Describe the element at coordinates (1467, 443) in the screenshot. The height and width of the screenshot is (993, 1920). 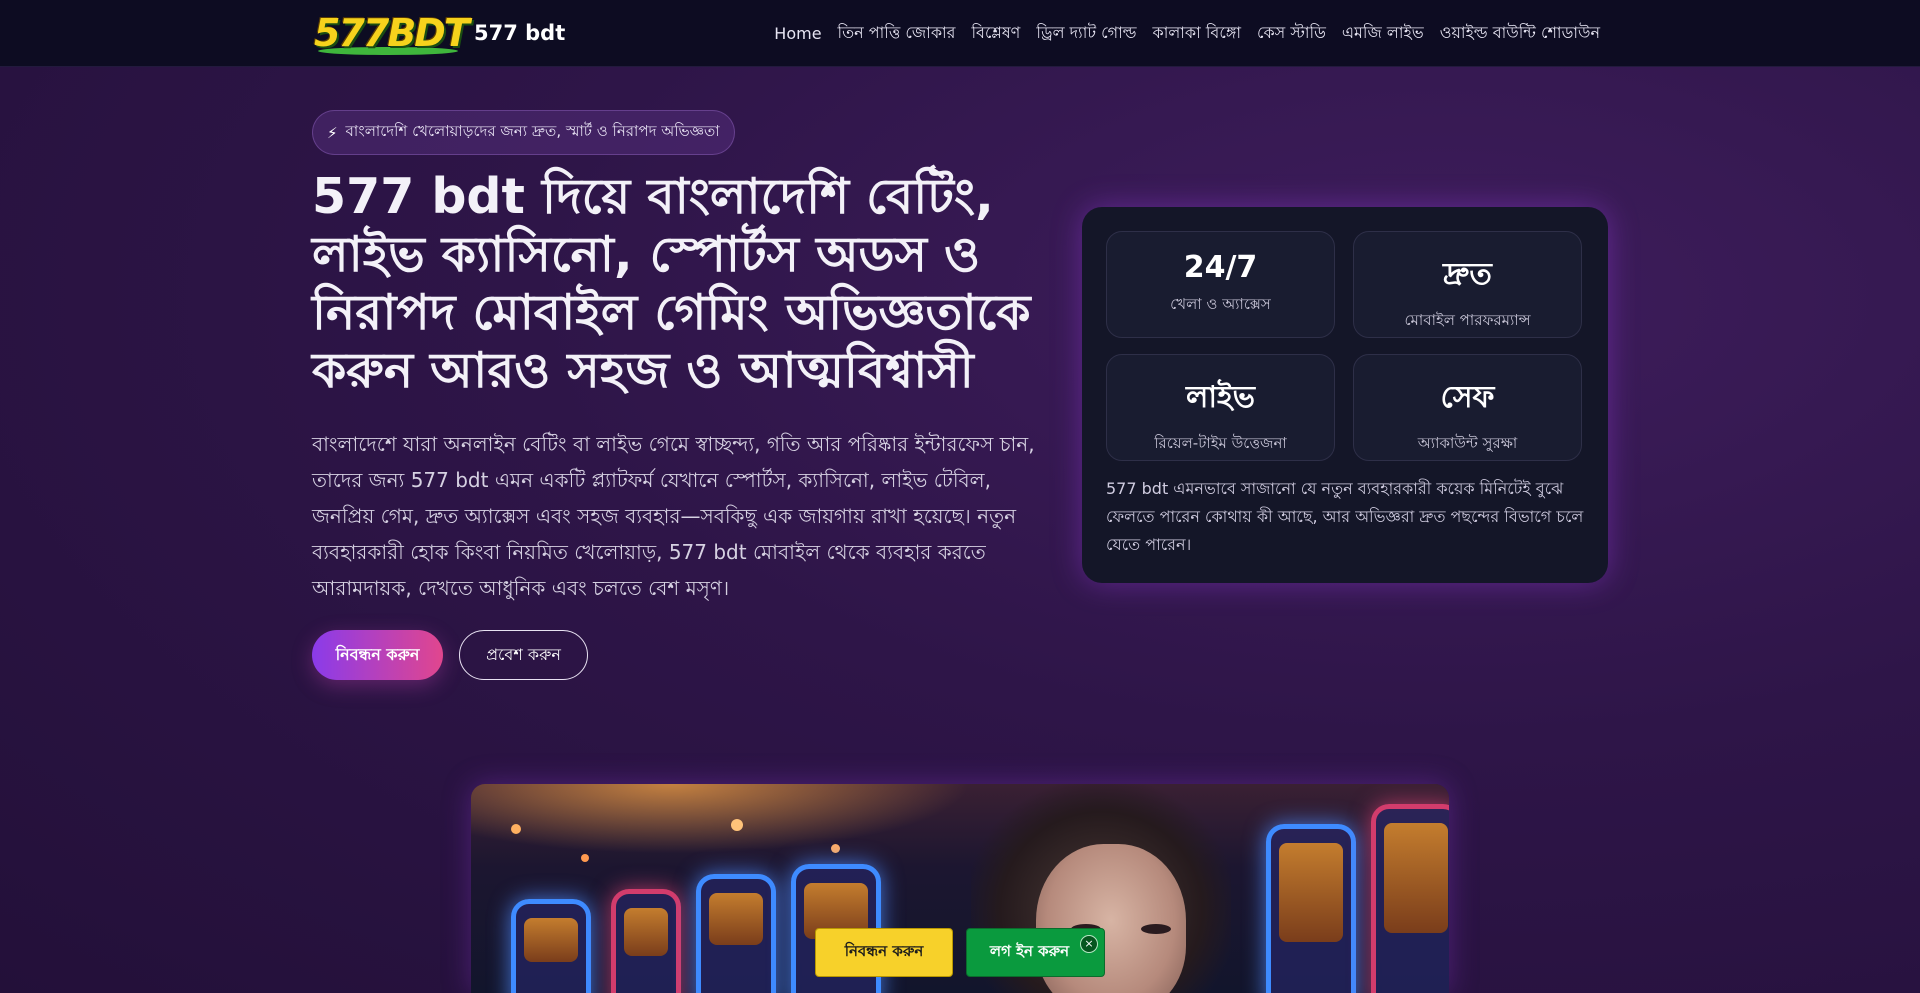
I see `stat-label: অ্যাকাউন্ট সুরক্ষা` at that location.